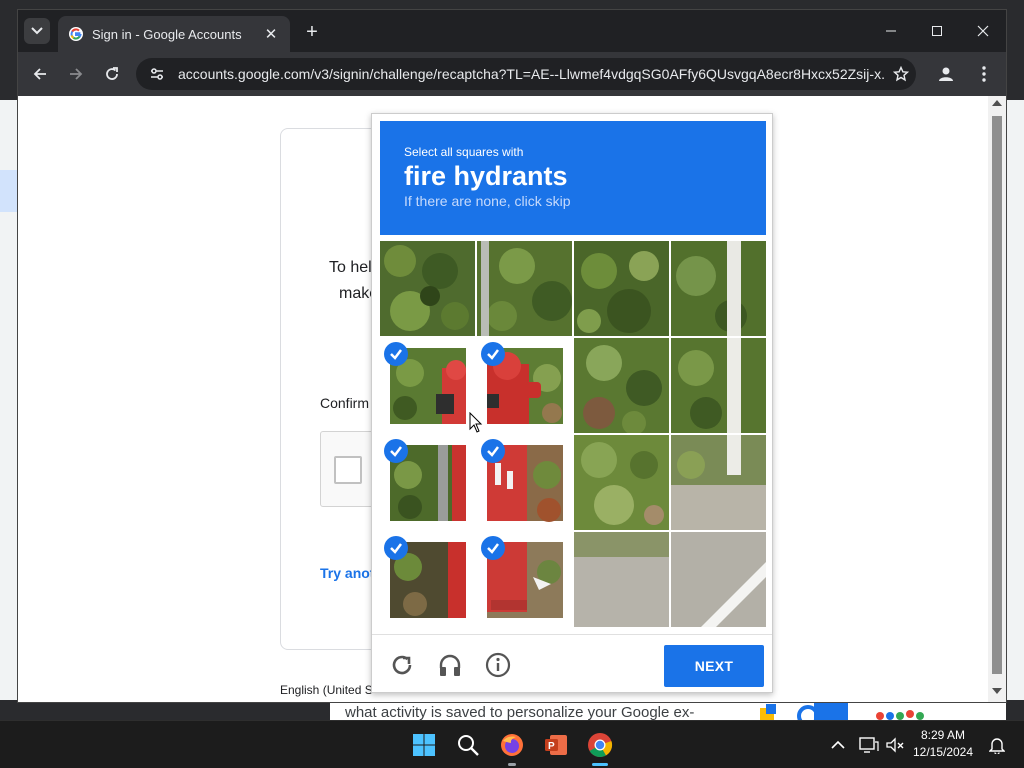  Describe the element at coordinates (157, 74) in the screenshot. I see `site-info-button` at that location.